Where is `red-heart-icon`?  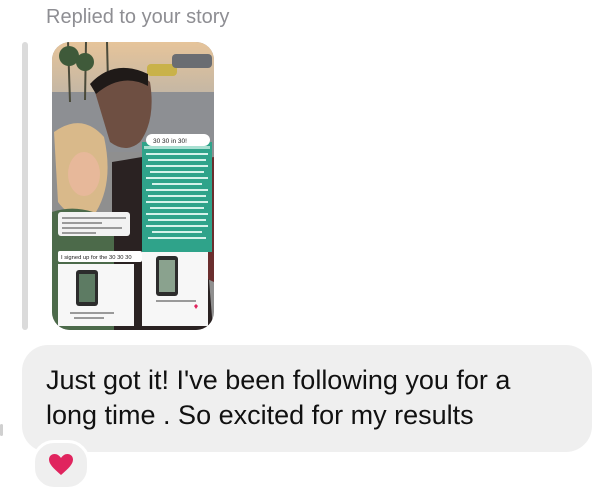 red-heart-icon is located at coordinates (61, 464).